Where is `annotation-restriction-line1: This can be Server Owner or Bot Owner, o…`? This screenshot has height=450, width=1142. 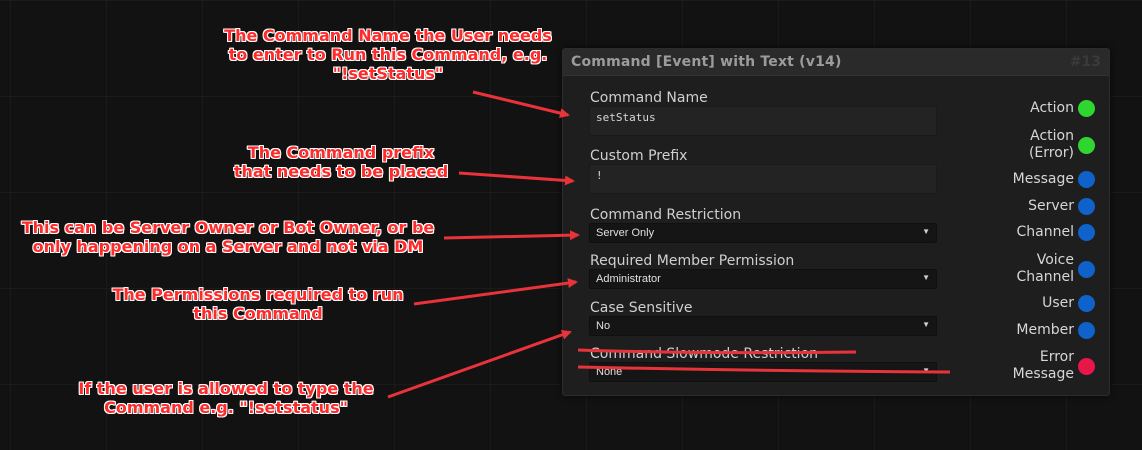
annotation-restriction-line1: This can be Server Owner or Bot Owner, o… is located at coordinates (228, 227).